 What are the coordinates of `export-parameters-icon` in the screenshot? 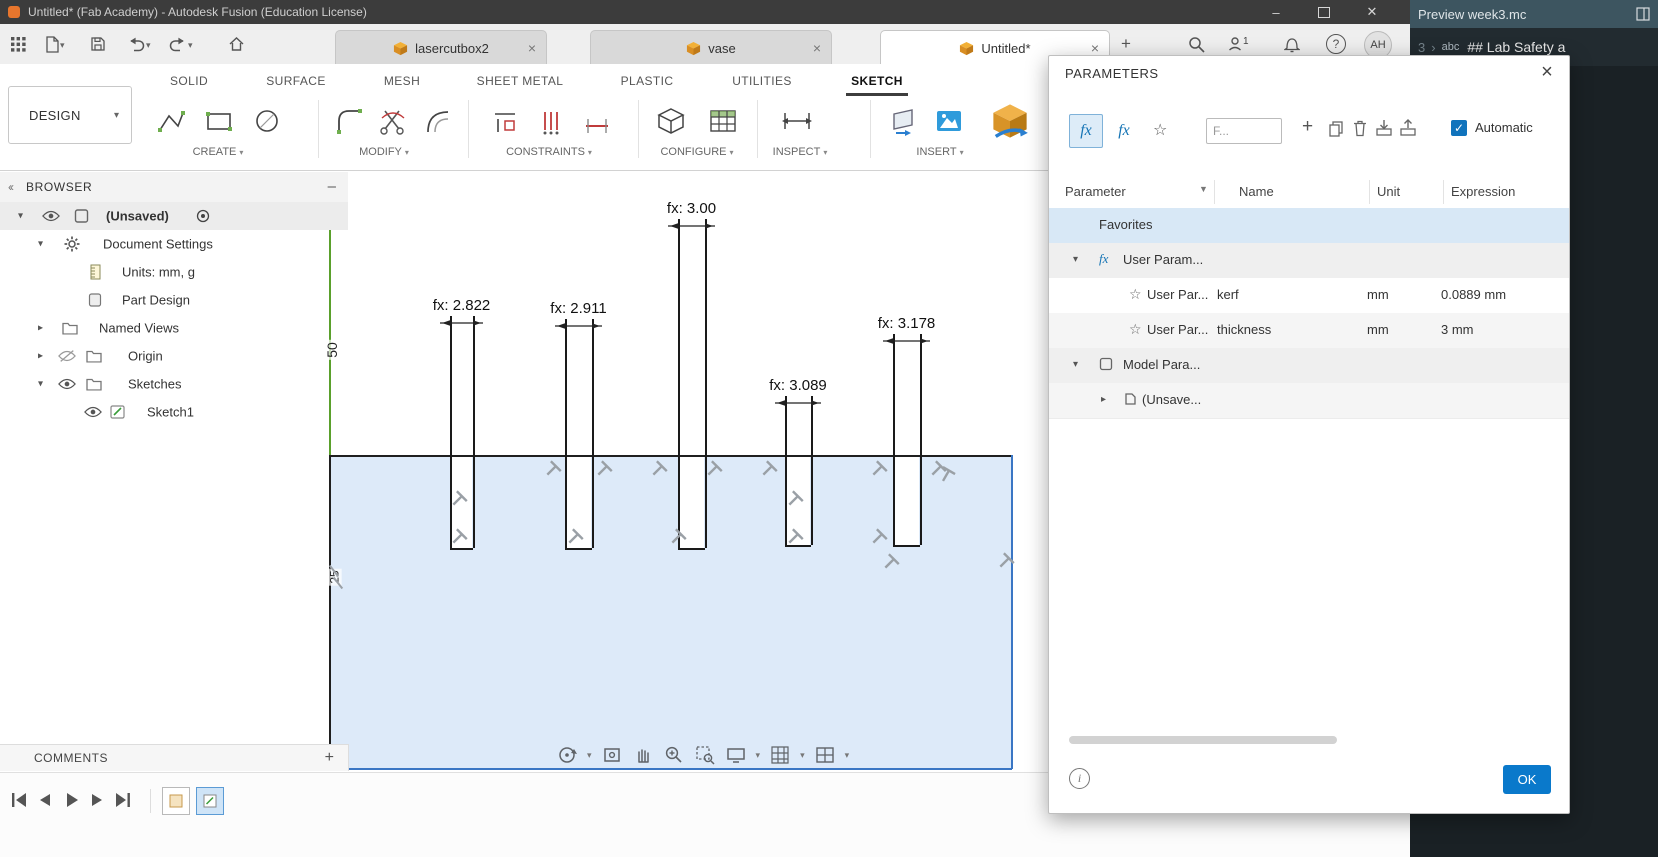 It's located at (1408, 128).